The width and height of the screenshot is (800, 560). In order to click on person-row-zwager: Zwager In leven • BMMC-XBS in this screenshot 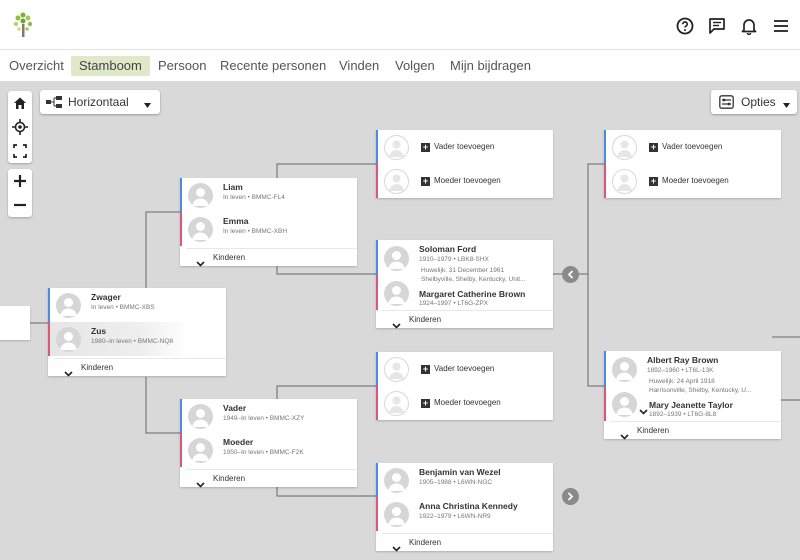, I will do `click(137, 305)`.